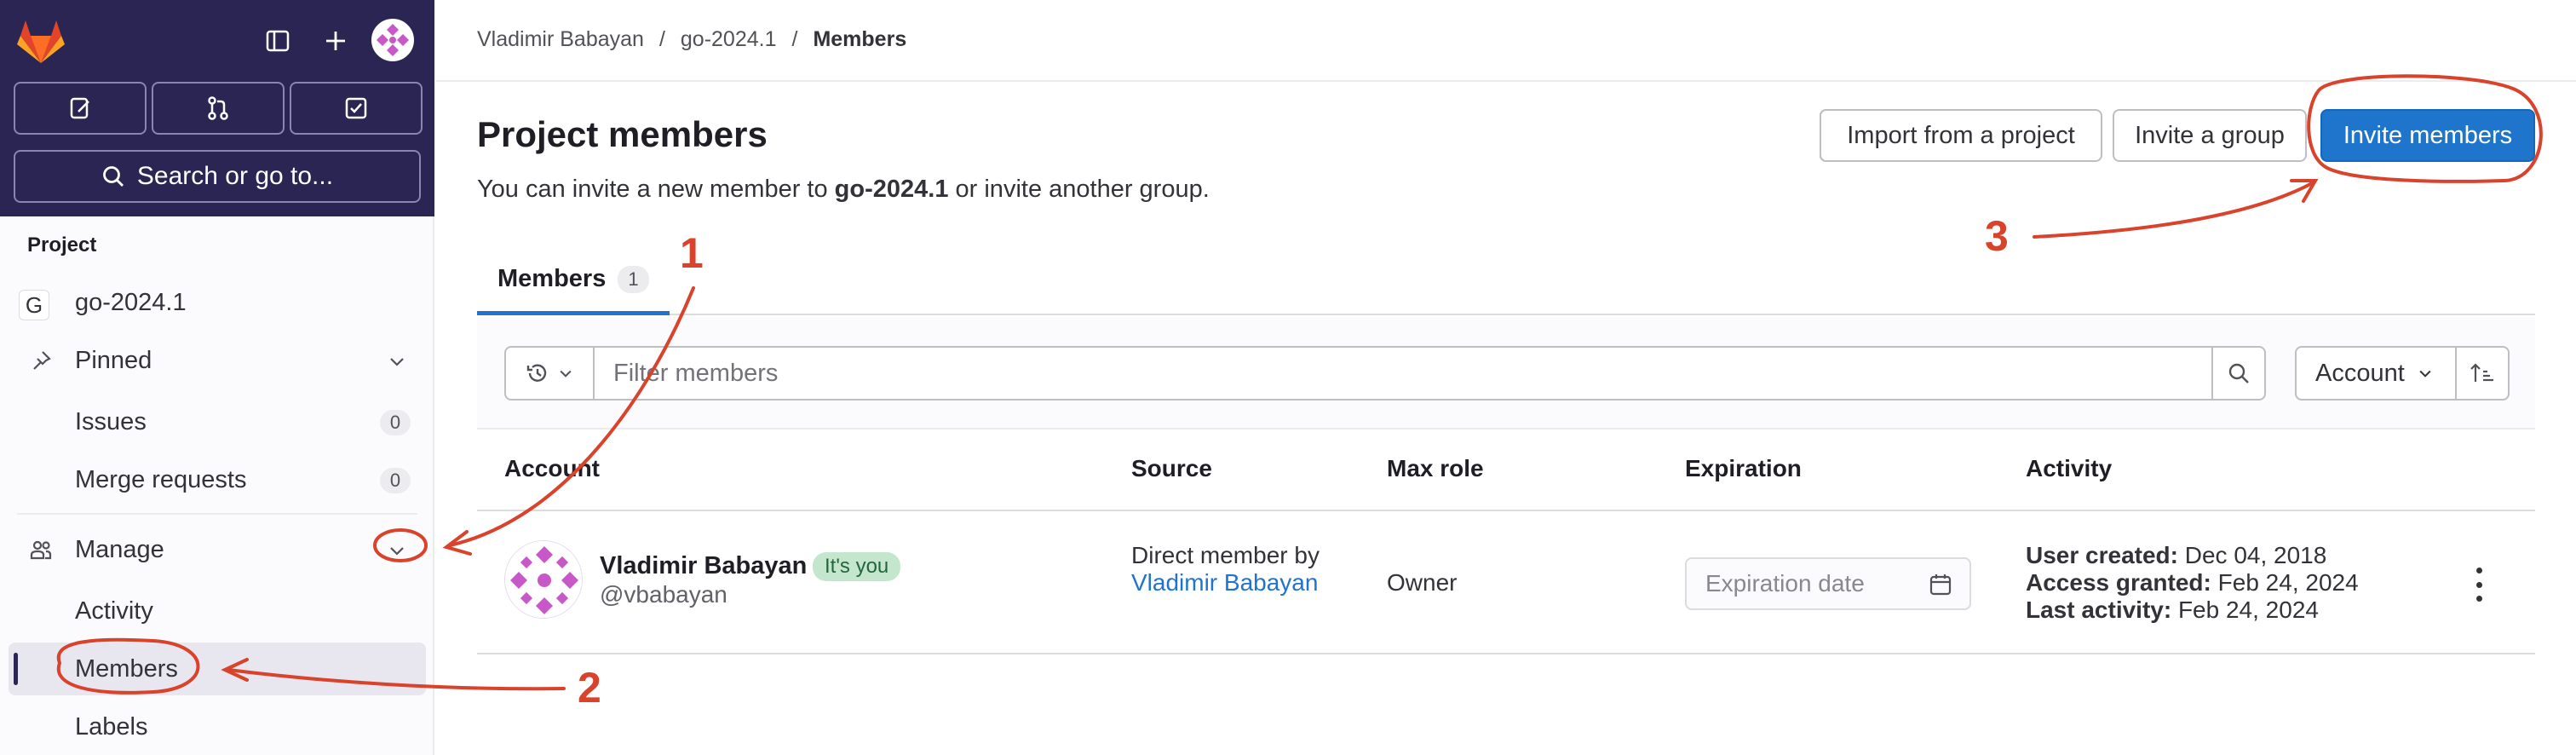  Describe the element at coordinates (2360, 373) in the screenshot. I see `sort-label: Account` at that location.